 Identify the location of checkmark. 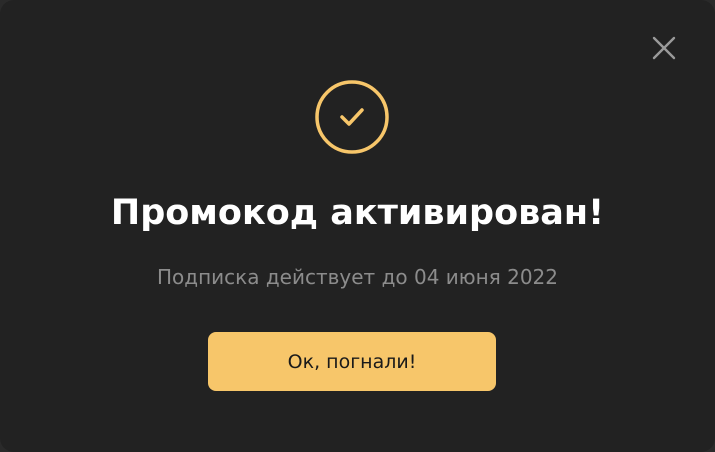
(352, 117).